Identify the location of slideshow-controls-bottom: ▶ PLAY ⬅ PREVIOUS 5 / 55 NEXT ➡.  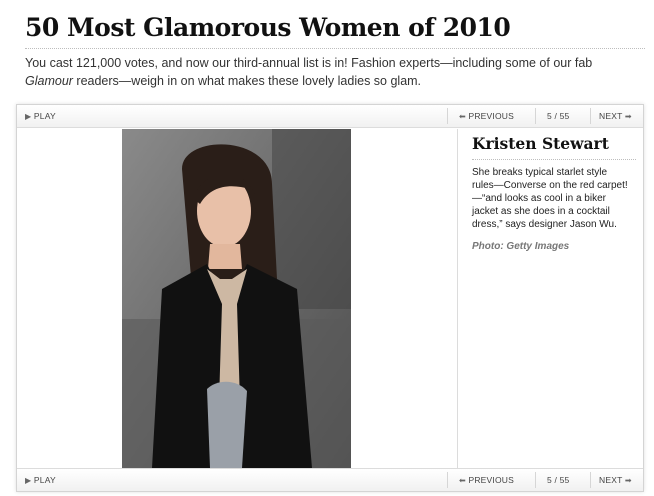
(330, 479).